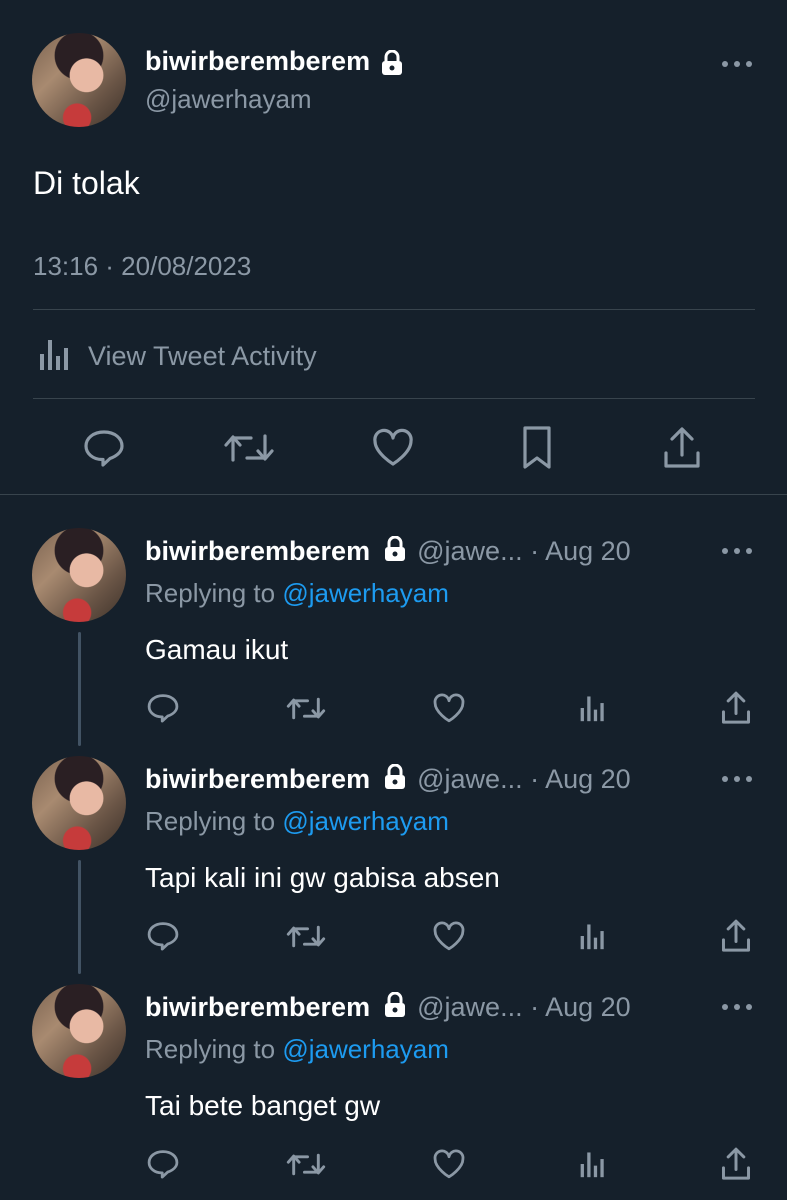 Image resolution: width=787 pixels, height=1200 pixels. What do you see at coordinates (263, 1105) in the screenshot?
I see `reply-text: Tai bete banget gw` at bounding box center [263, 1105].